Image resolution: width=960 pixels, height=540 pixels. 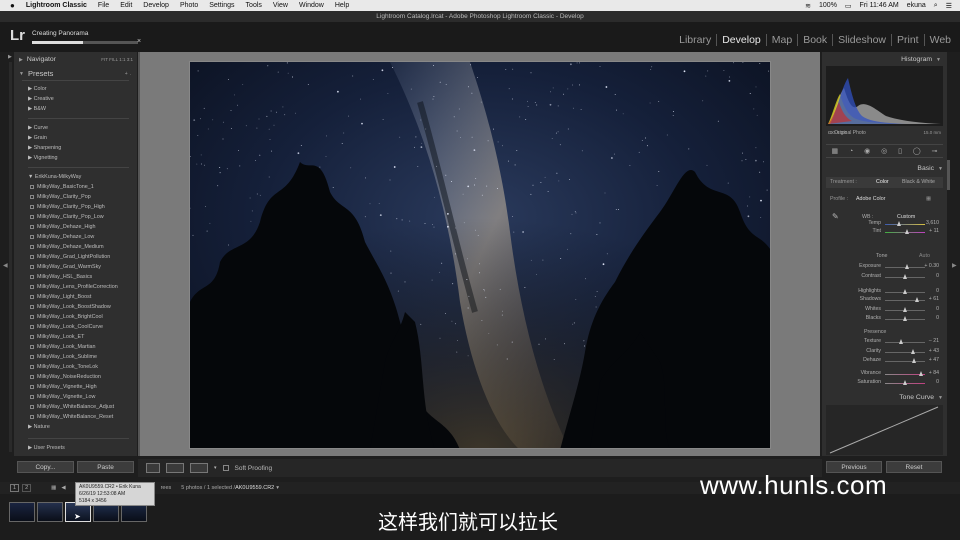 I want to click on user-name: ekuna, so click(x=916, y=5).